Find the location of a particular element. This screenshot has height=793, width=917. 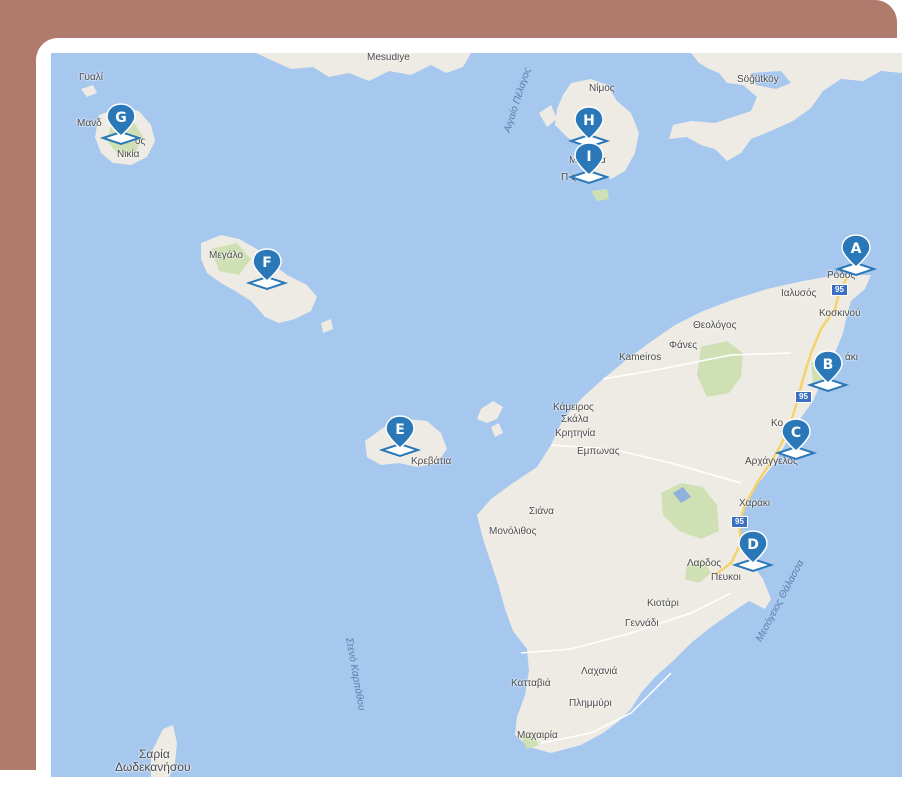

marker-letter: B is located at coordinates (828, 365).